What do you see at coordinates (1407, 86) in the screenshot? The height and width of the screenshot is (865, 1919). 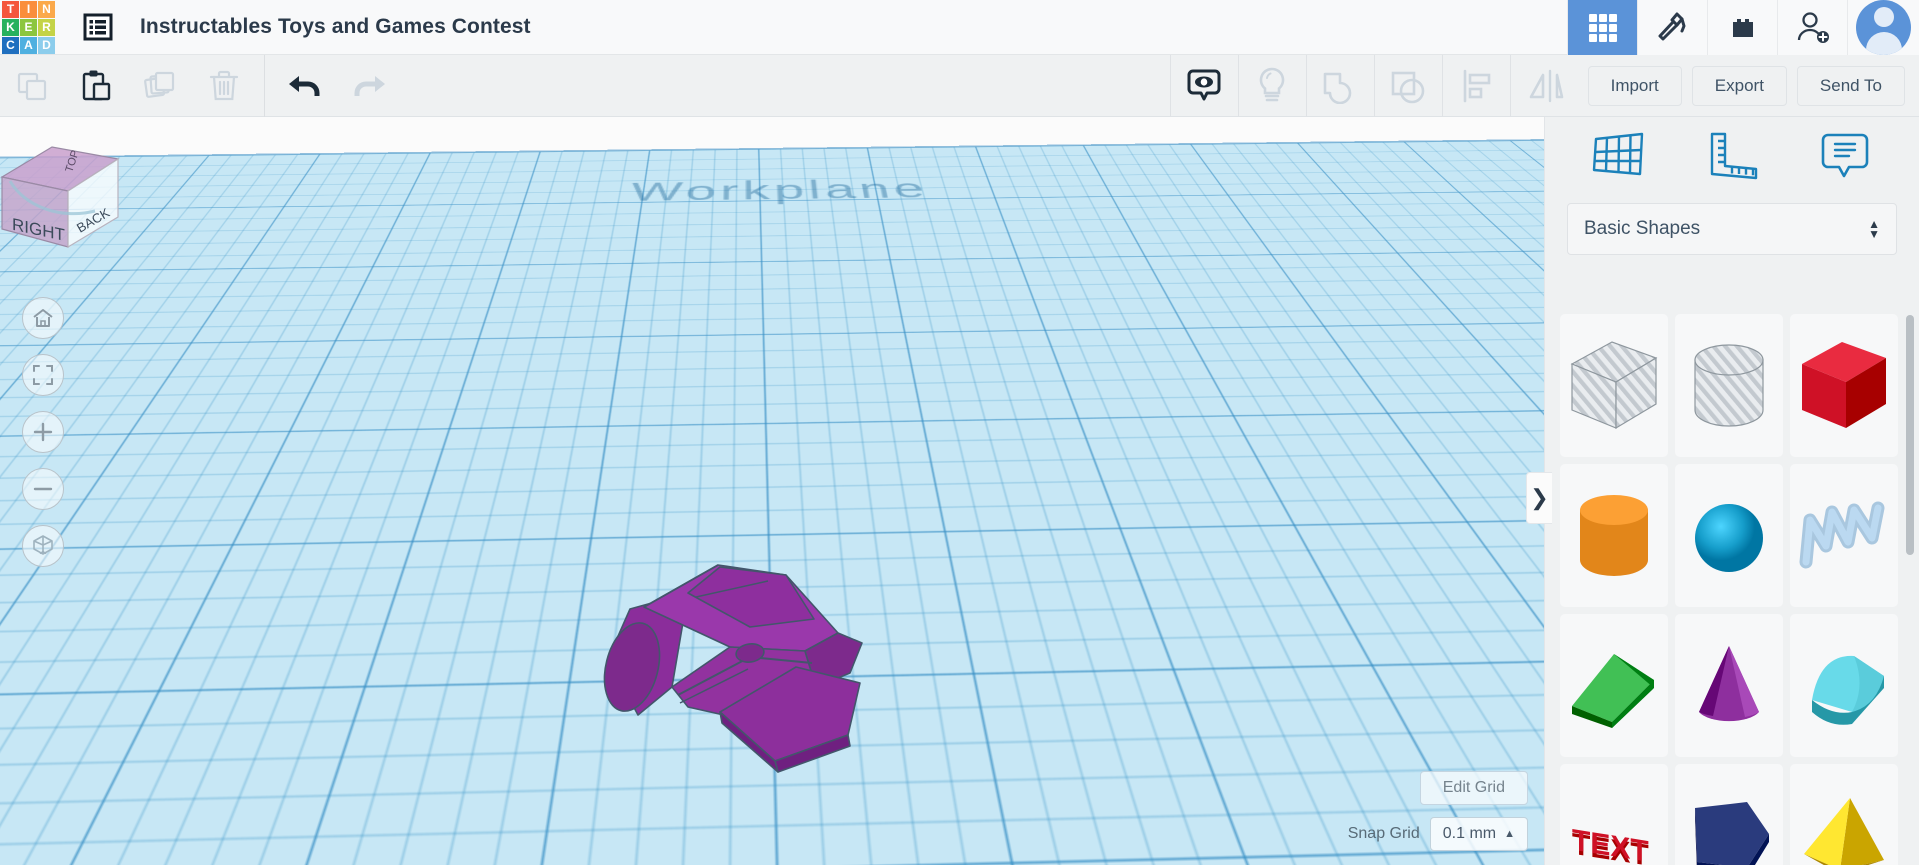 I see `ungroup-shapes-icon` at bounding box center [1407, 86].